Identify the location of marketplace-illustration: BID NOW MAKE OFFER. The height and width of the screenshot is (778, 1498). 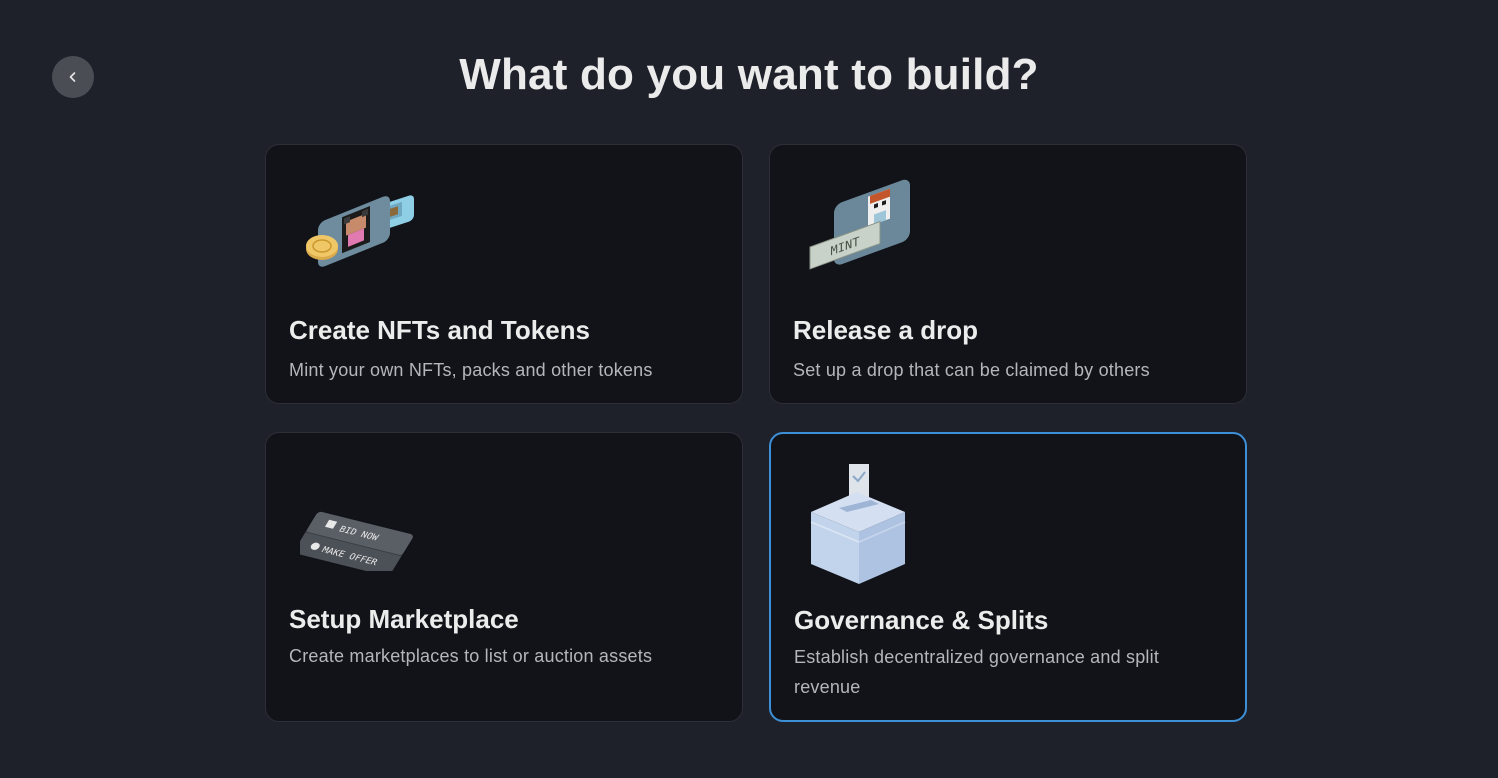
(362, 518).